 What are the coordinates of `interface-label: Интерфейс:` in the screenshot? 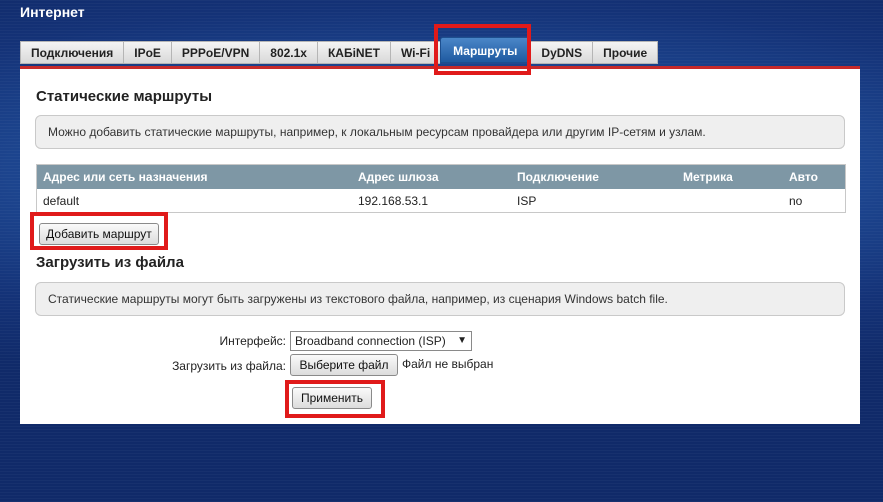 It's located at (252, 341).